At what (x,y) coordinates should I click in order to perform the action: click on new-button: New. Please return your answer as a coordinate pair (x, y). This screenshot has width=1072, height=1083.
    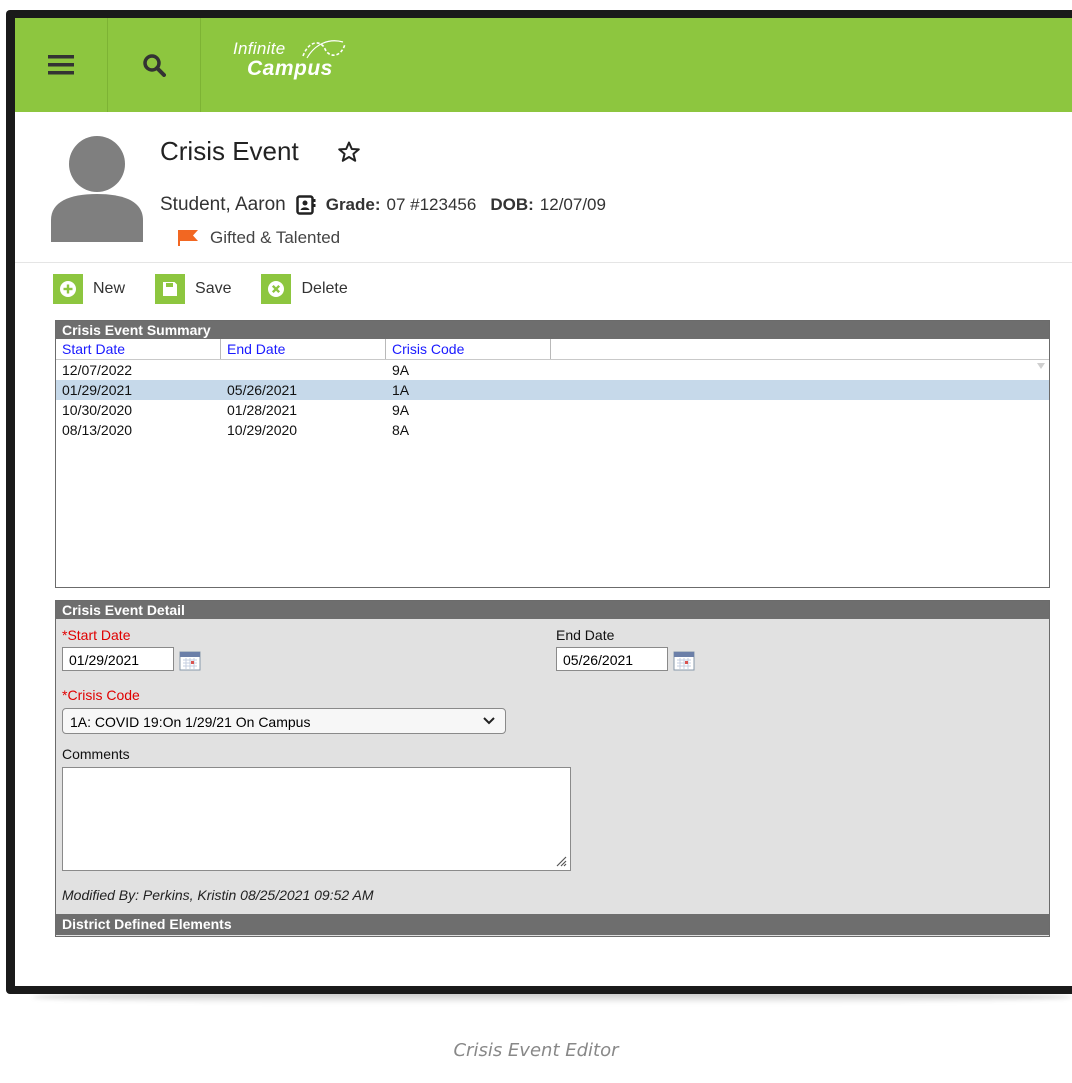
    Looking at the image, I should click on (89, 289).